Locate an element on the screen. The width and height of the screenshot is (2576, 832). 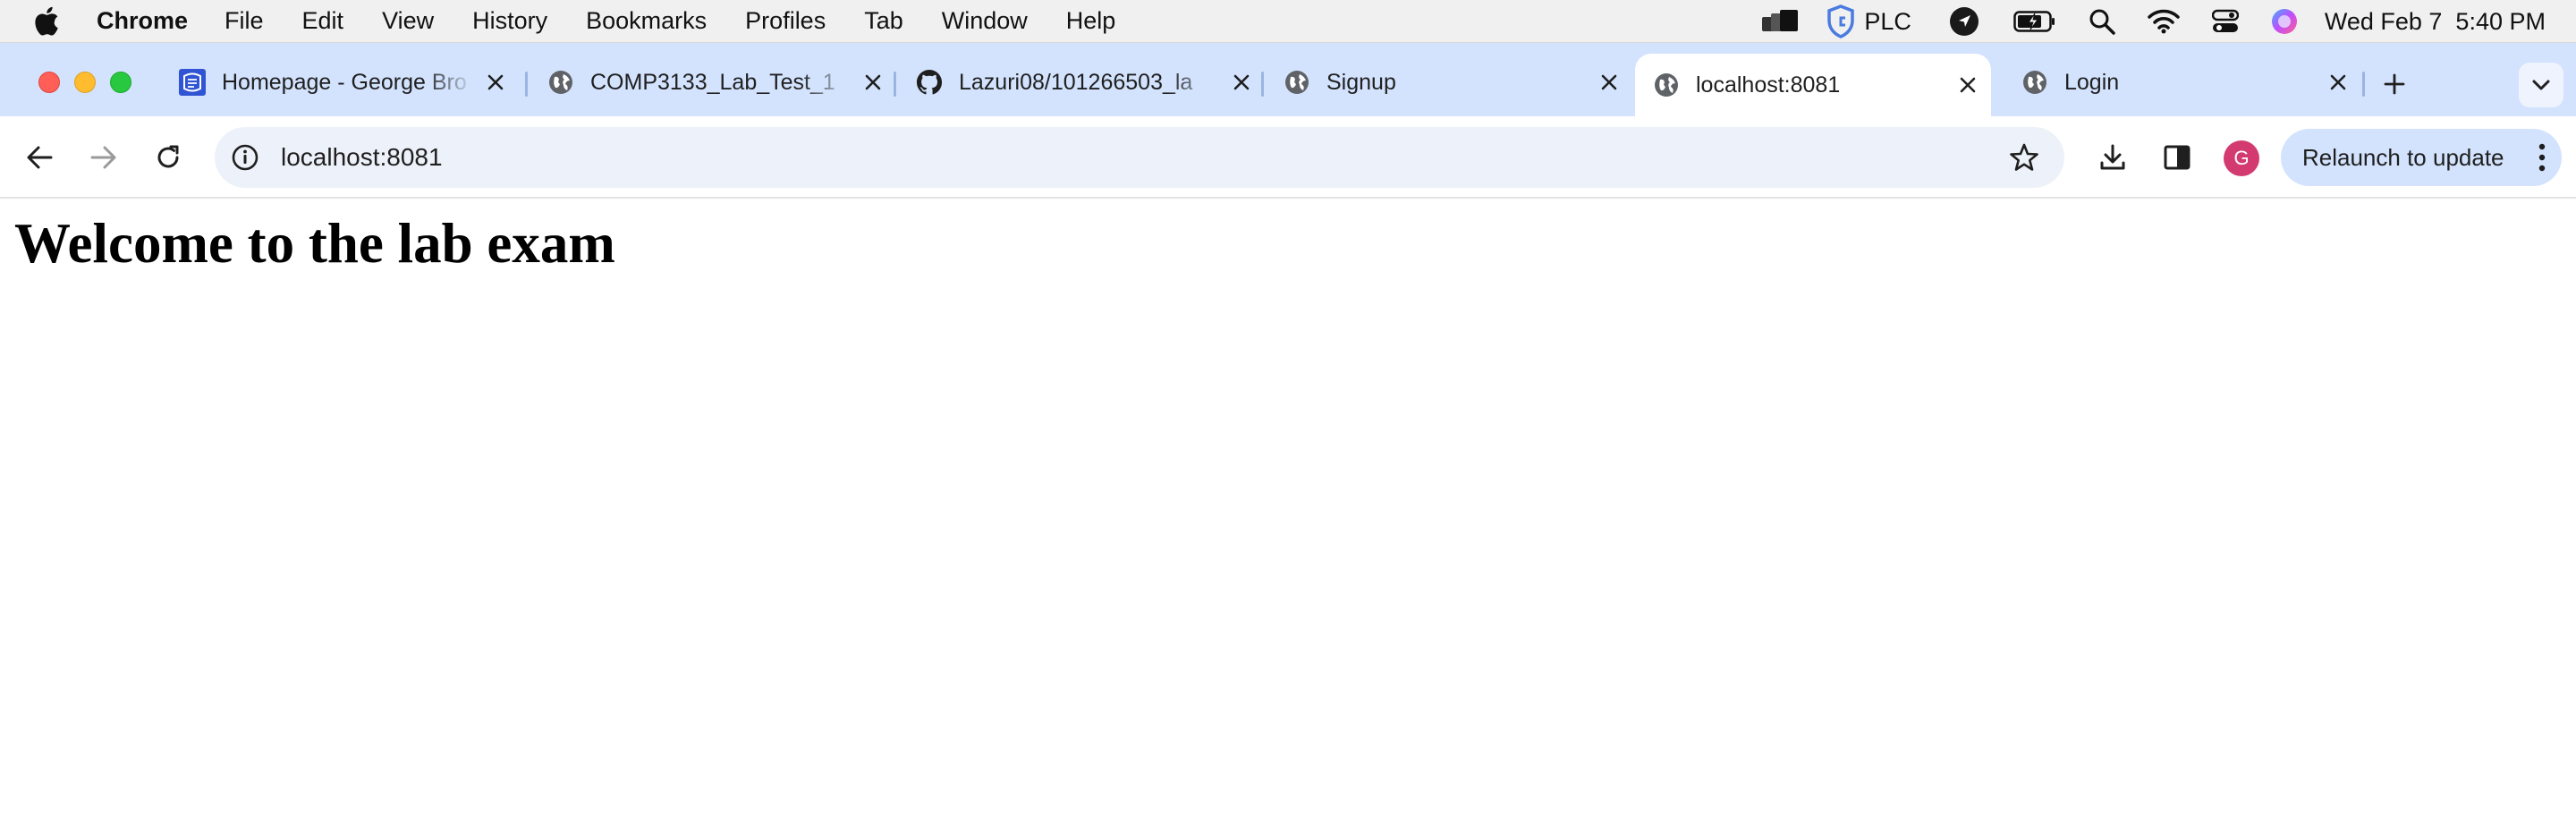
close-window-button is located at coordinates (49, 82).